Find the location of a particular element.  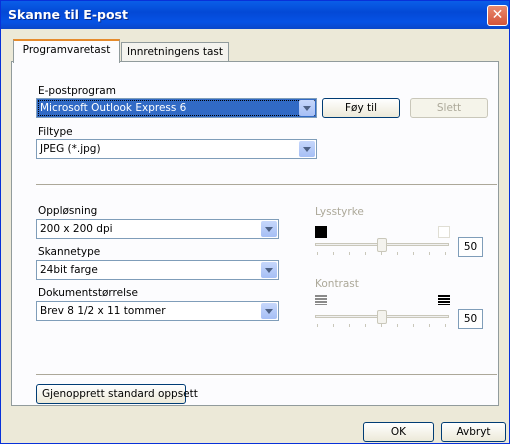

light-square-icon is located at coordinates (444, 232).